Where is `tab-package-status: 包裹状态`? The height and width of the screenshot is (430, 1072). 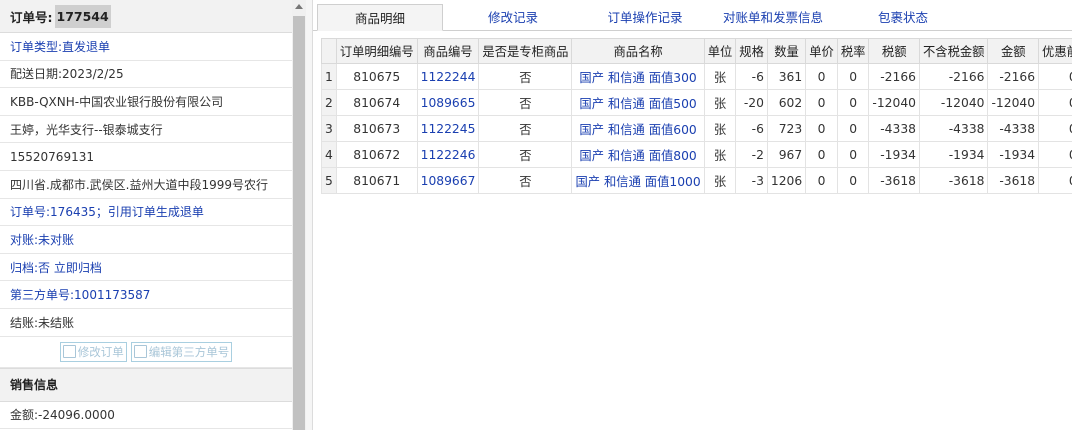
tab-package-status: 包裹状态 is located at coordinates (903, 16).